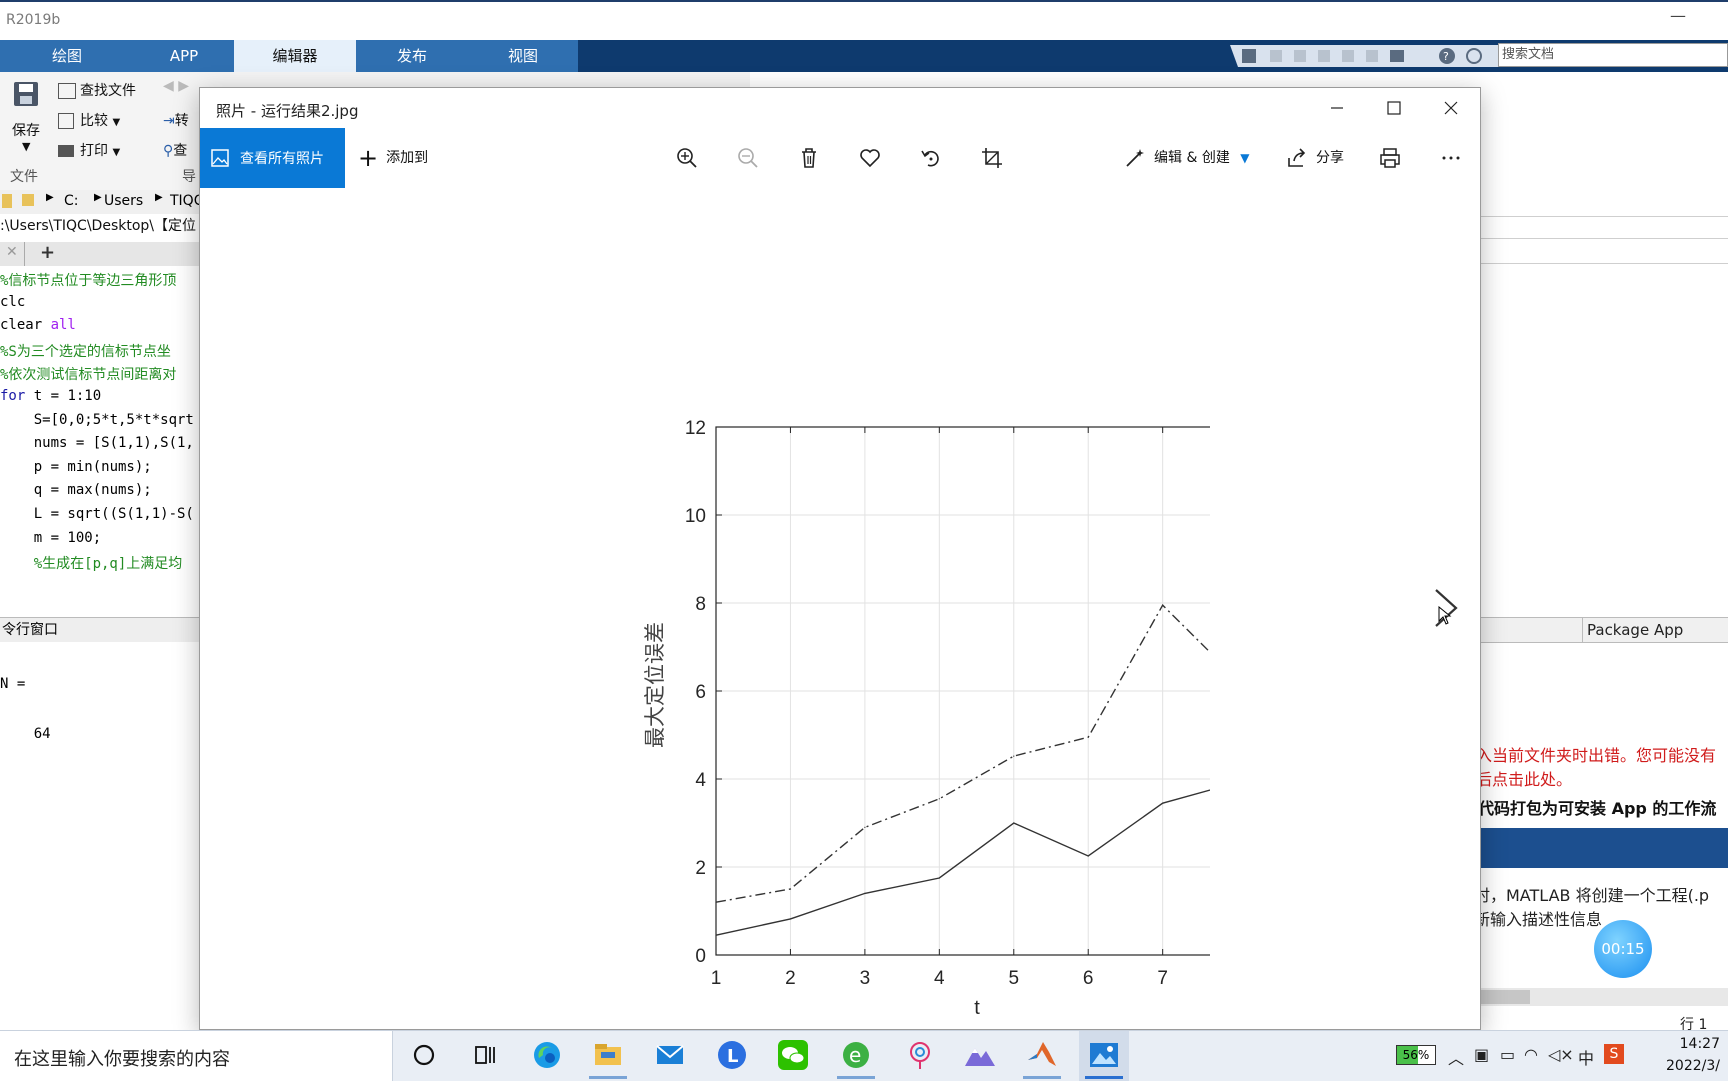 Image resolution: width=1728 pixels, height=1081 pixels. What do you see at coordinates (547, 1055) in the screenshot?
I see `edge-browser-icon` at bounding box center [547, 1055].